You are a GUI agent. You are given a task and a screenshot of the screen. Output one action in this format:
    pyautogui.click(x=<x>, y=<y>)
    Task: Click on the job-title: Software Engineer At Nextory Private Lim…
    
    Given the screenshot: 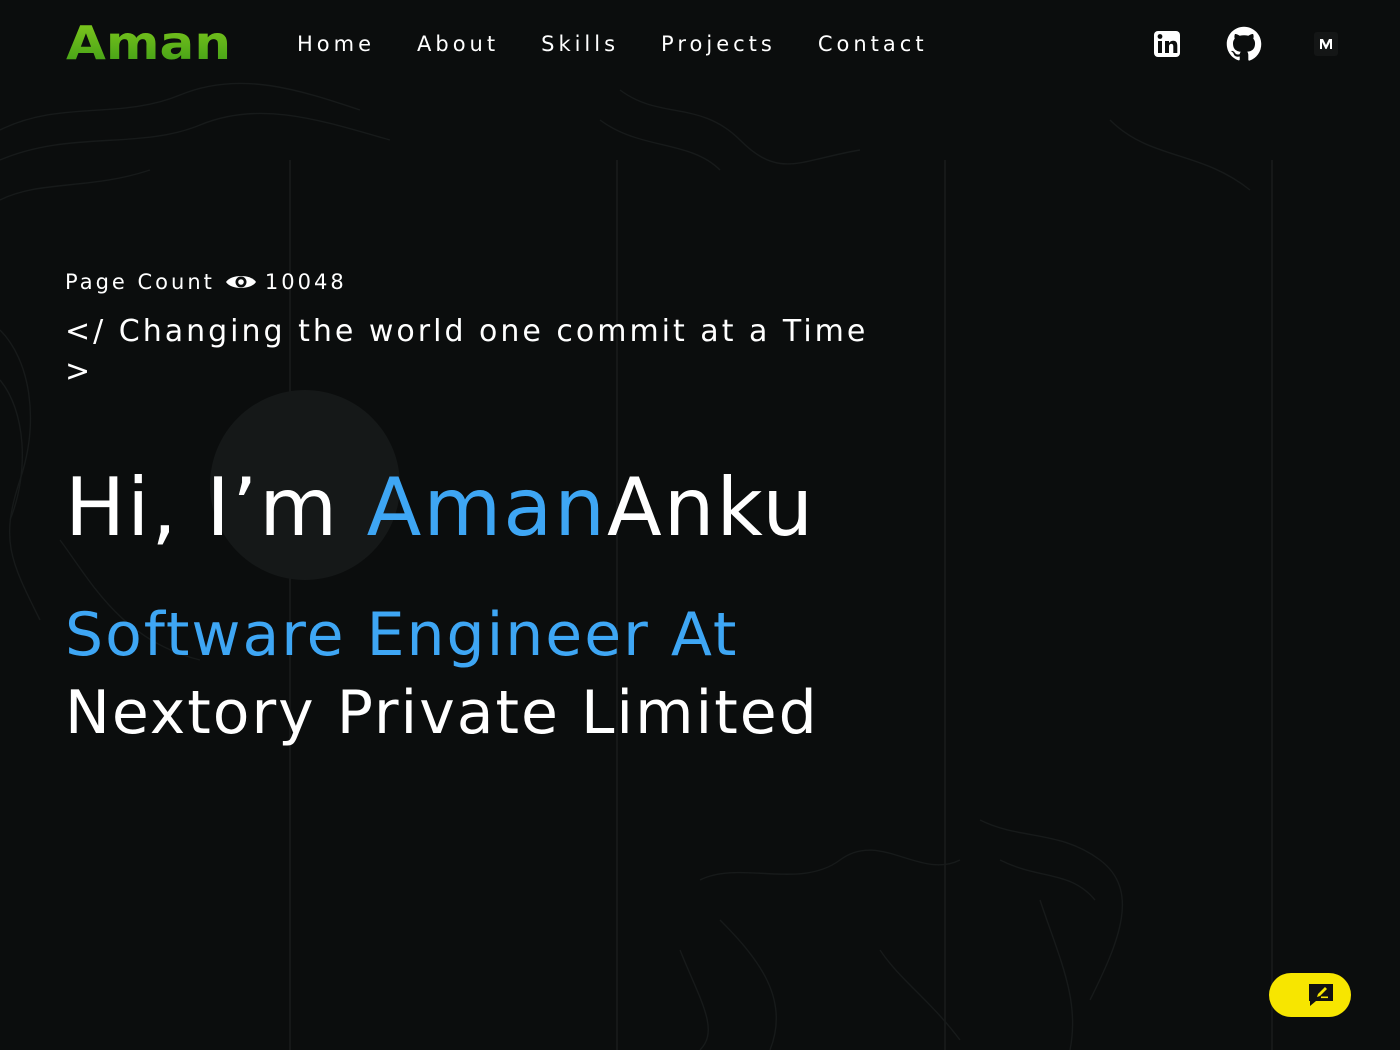 What is the action you would take?
    pyautogui.click(x=442, y=674)
    